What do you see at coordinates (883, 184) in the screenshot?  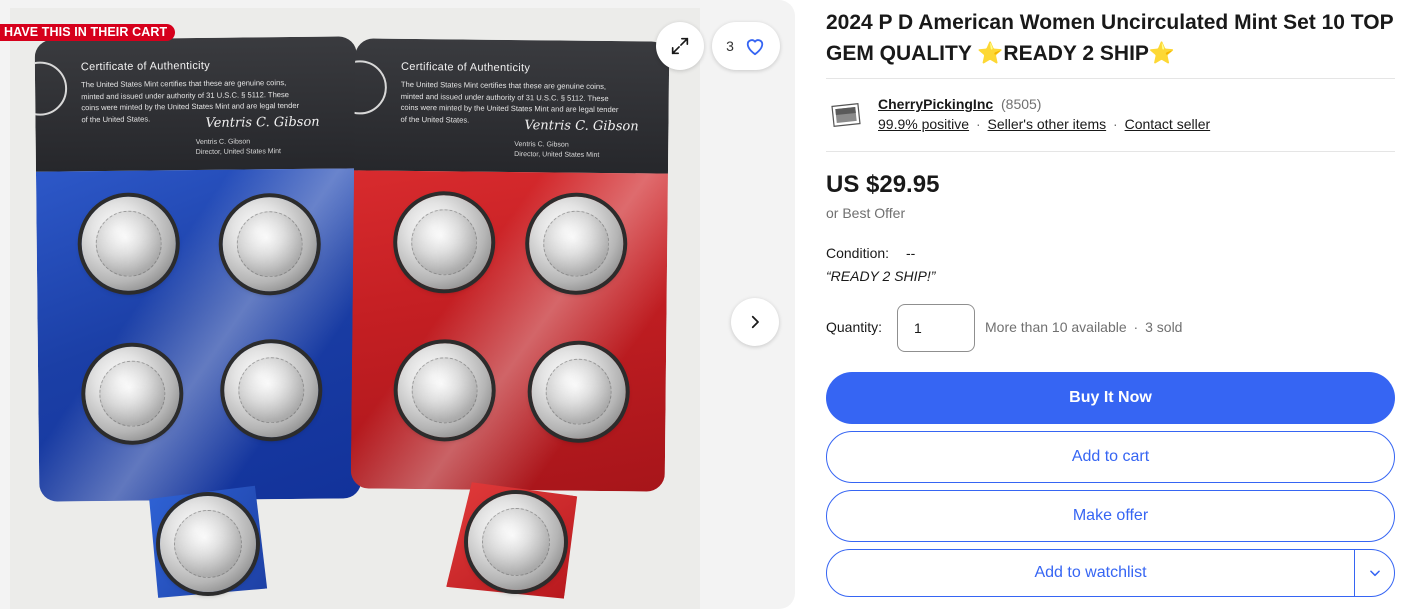 I see `price: US $29.95` at bounding box center [883, 184].